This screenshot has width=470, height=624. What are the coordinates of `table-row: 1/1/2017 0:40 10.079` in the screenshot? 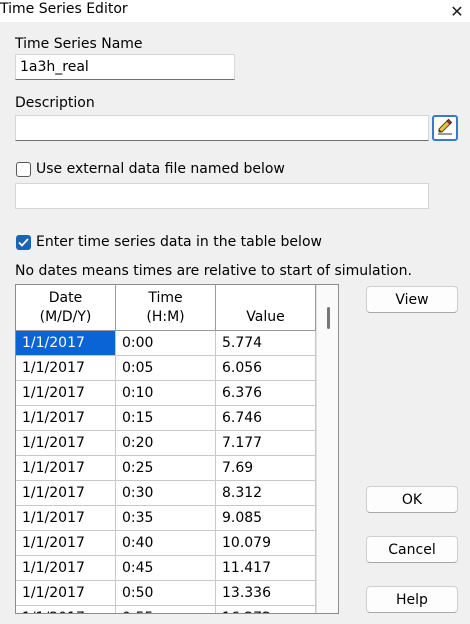 It's located at (166, 543).